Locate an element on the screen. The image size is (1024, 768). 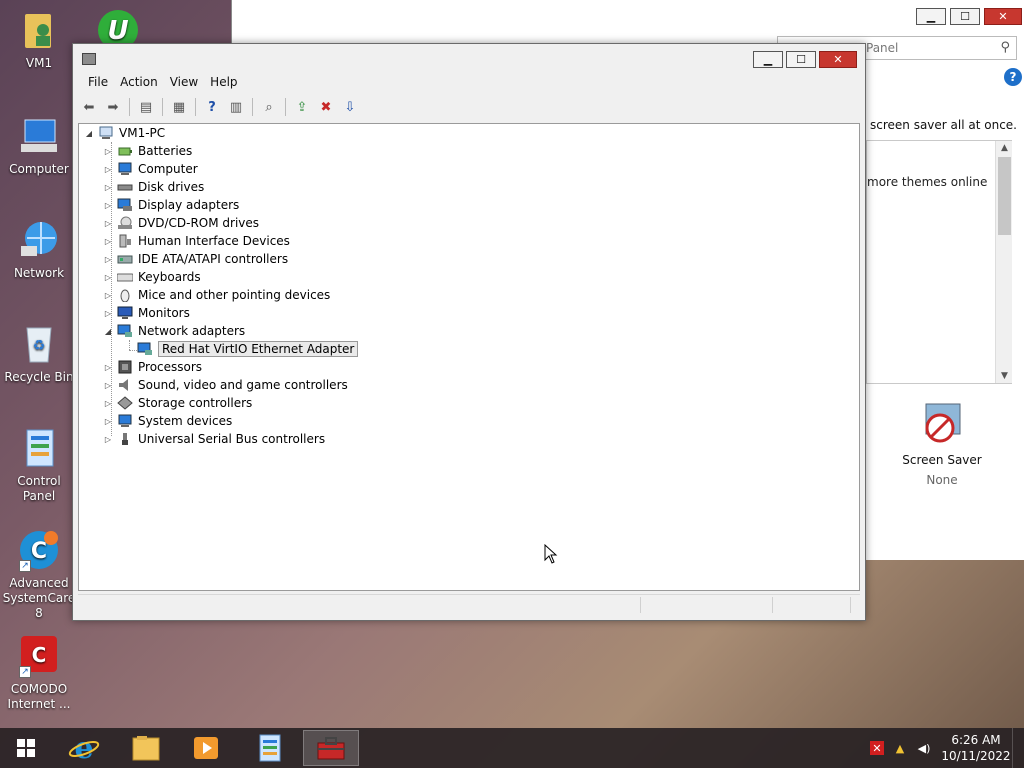
tree-root: ◢ VM1-PC is located at coordinates (124, 133).